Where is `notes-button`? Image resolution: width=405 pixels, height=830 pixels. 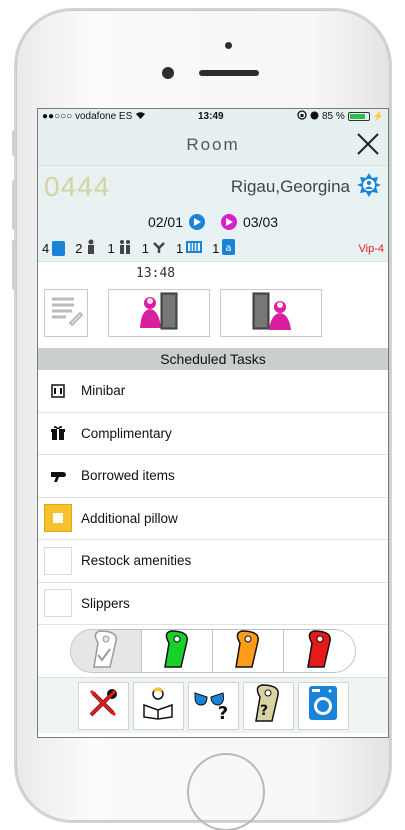 notes-button is located at coordinates (66, 313).